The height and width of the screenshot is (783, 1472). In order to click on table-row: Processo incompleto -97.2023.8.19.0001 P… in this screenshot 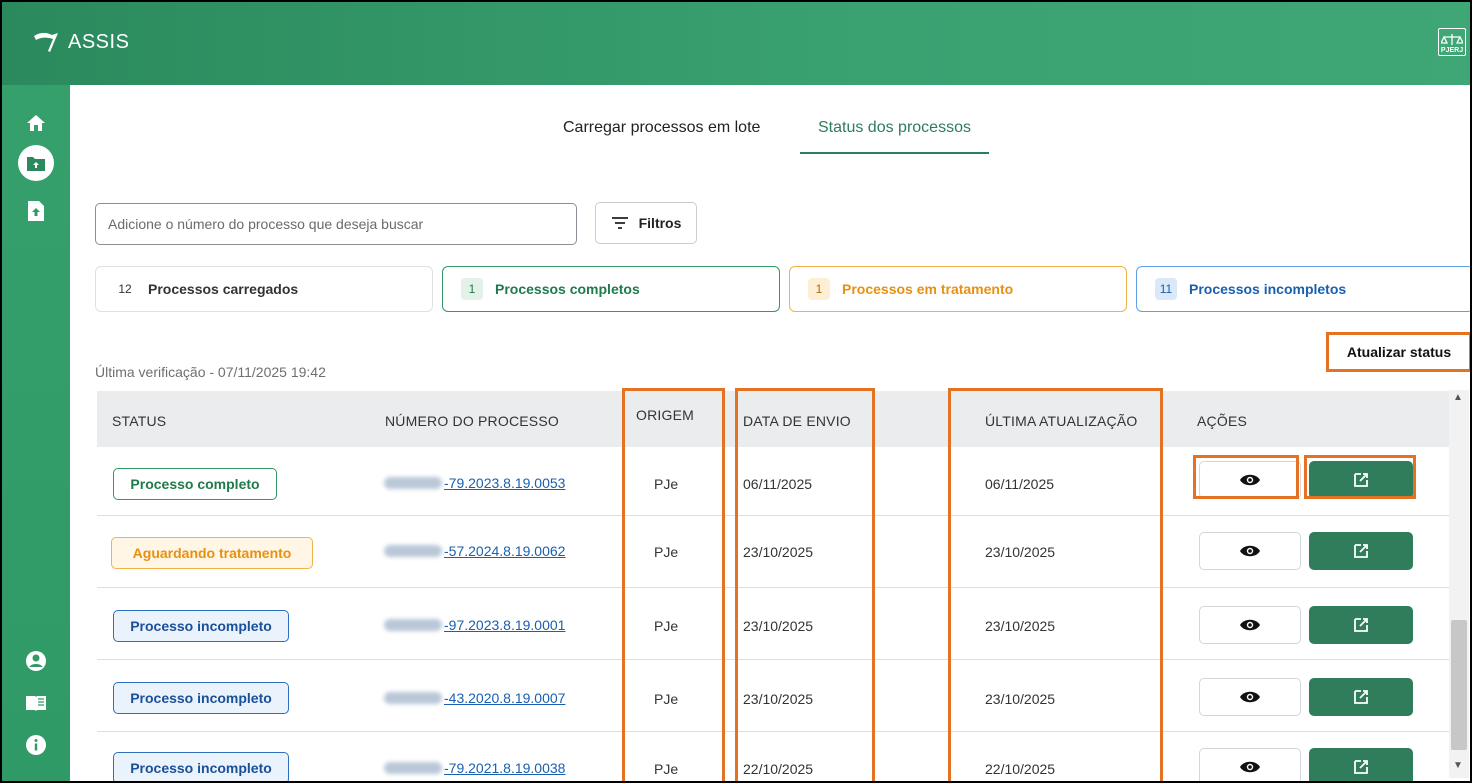, I will do `click(777, 624)`.